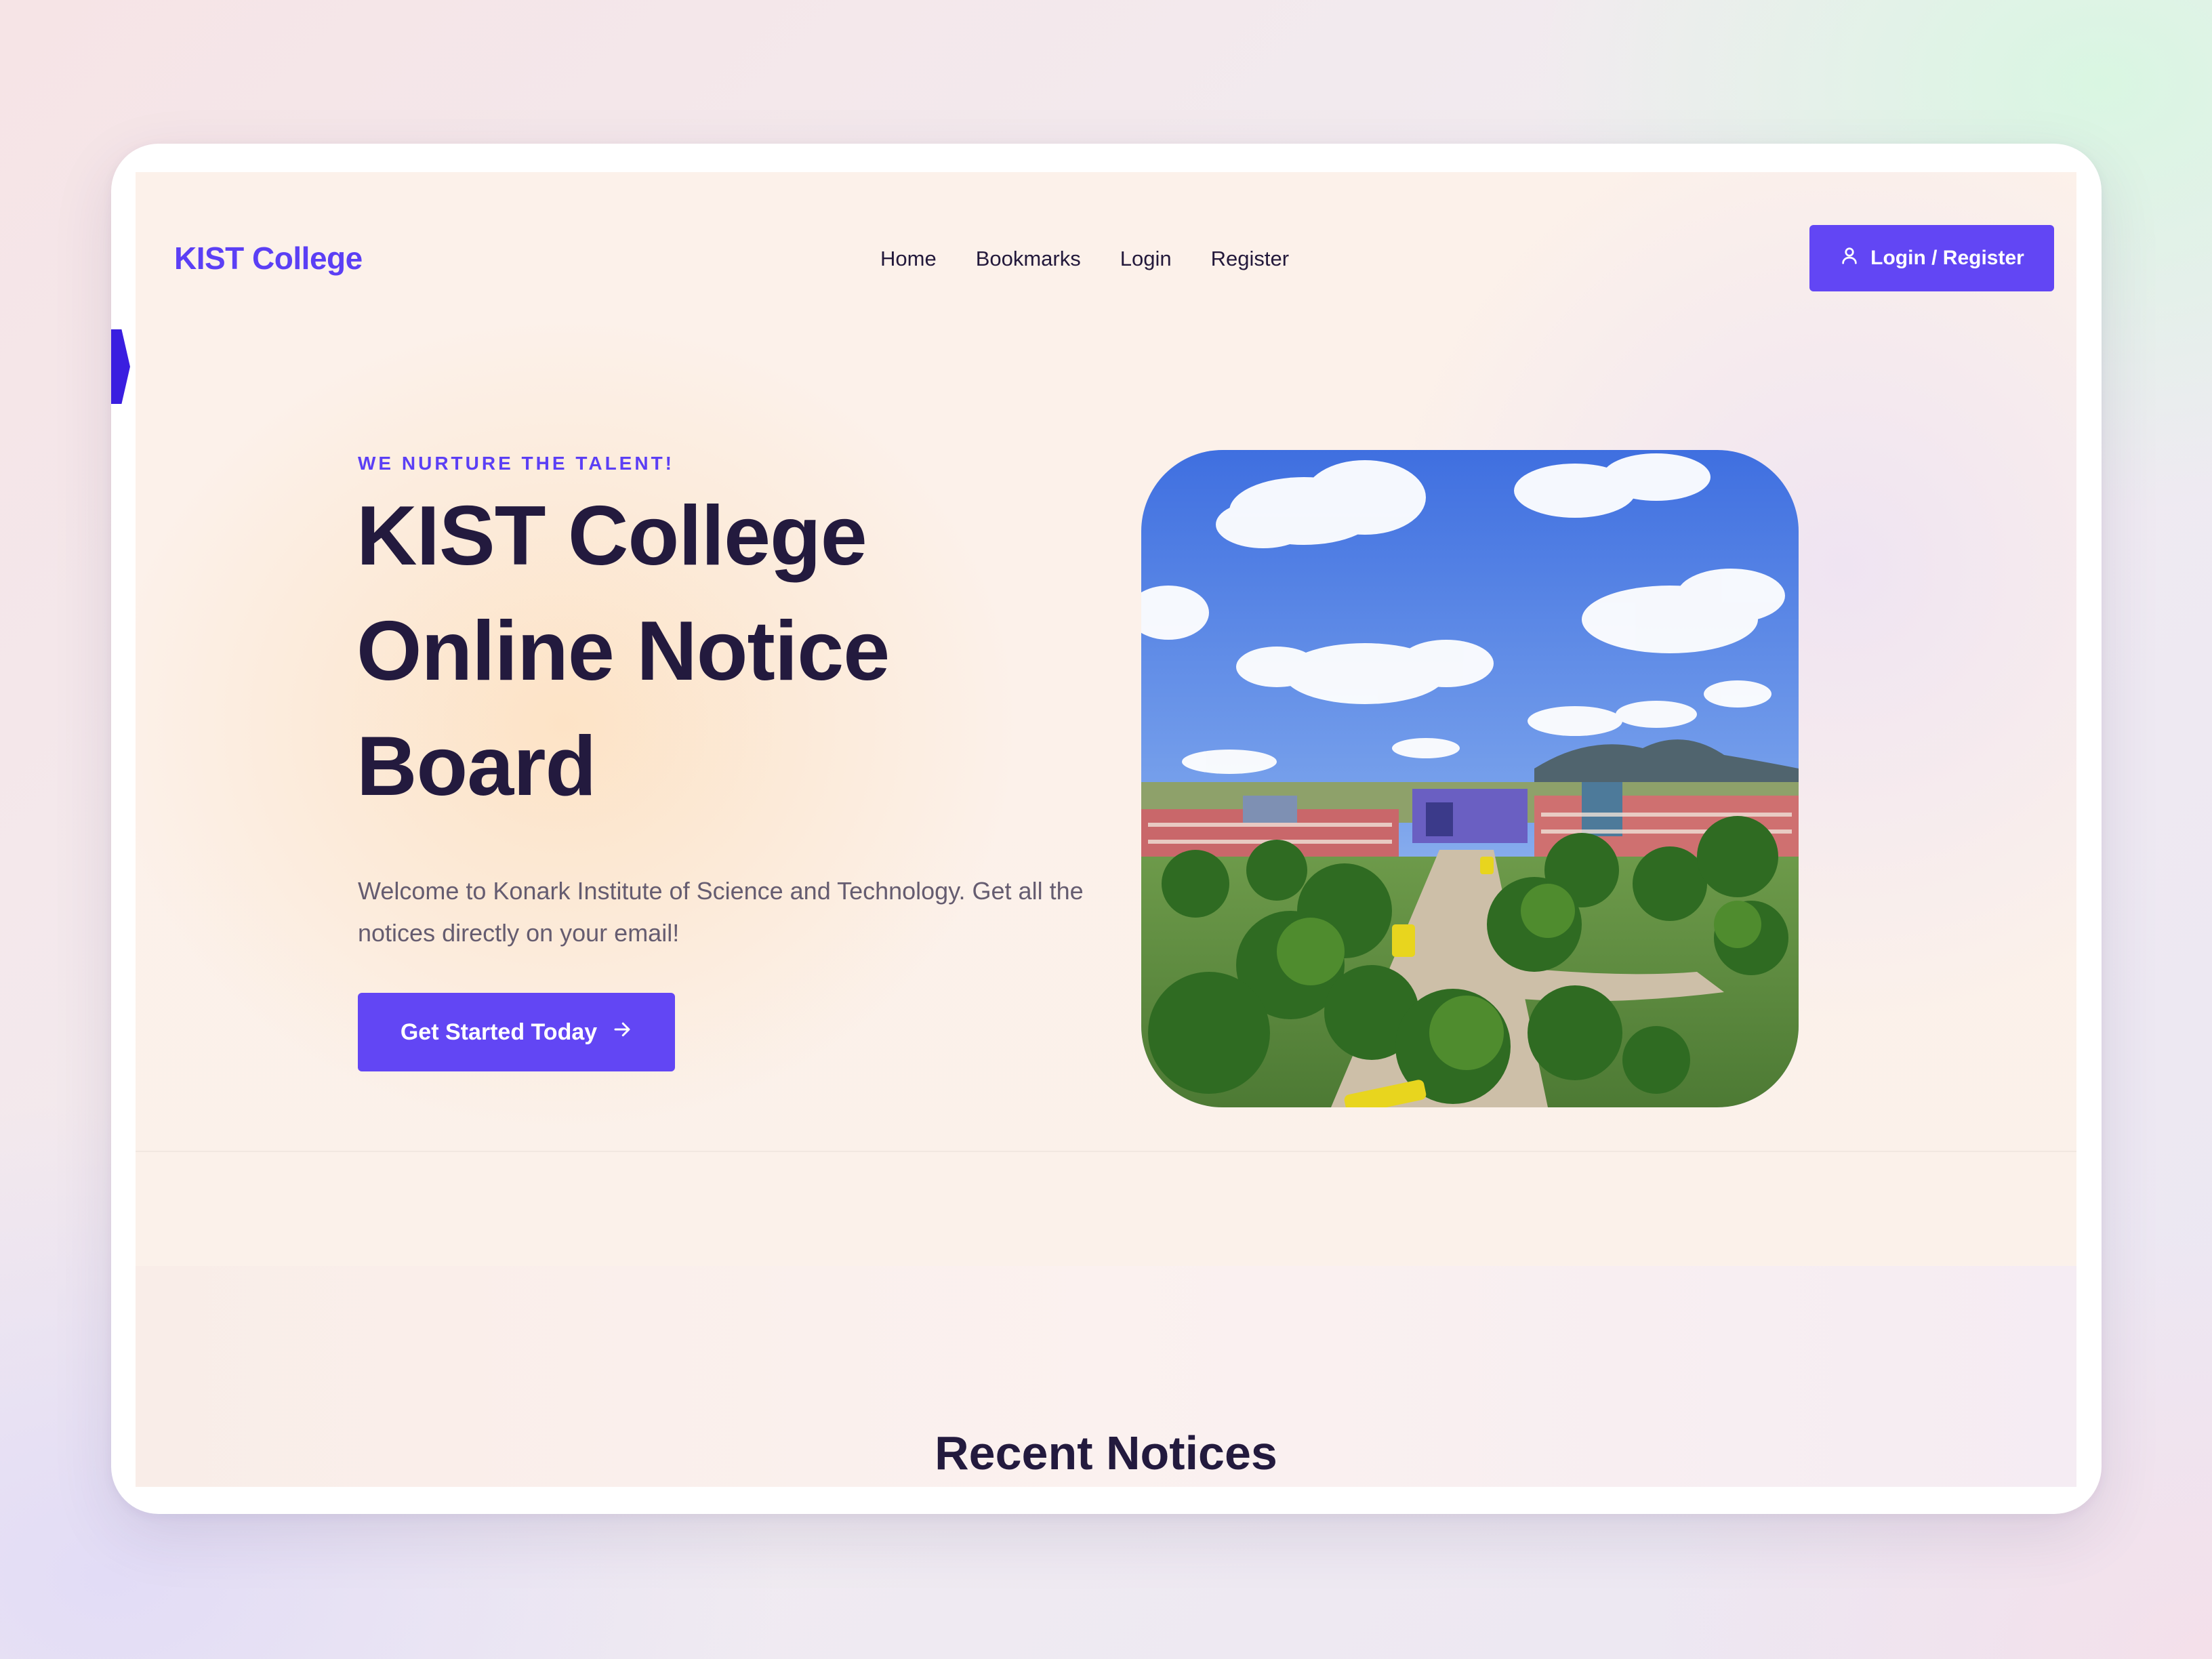  Describe the element at coordinates (516, 463) in the screenshot. I see `hero-eyebrow: WE NURTURE THE TALENT!` at that location.